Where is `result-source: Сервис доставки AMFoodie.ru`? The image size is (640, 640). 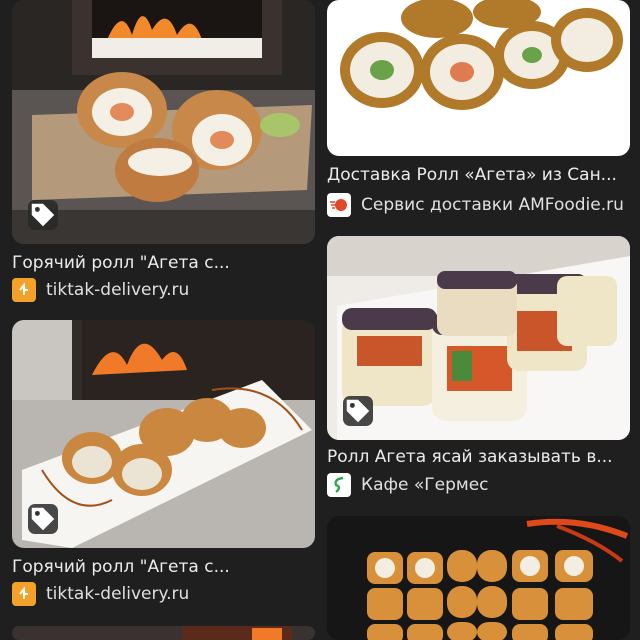 result-source: Сервис доставки AMFoodie.ru is located at coordinates (478, 205).